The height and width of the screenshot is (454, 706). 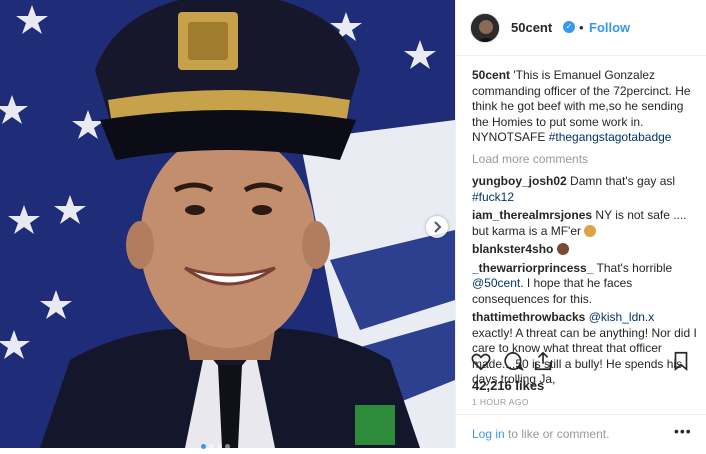 What do you see at coordinates (488, 434) in the screenshot?
I see `login-link: Log in` at bounding box center [488, 434].